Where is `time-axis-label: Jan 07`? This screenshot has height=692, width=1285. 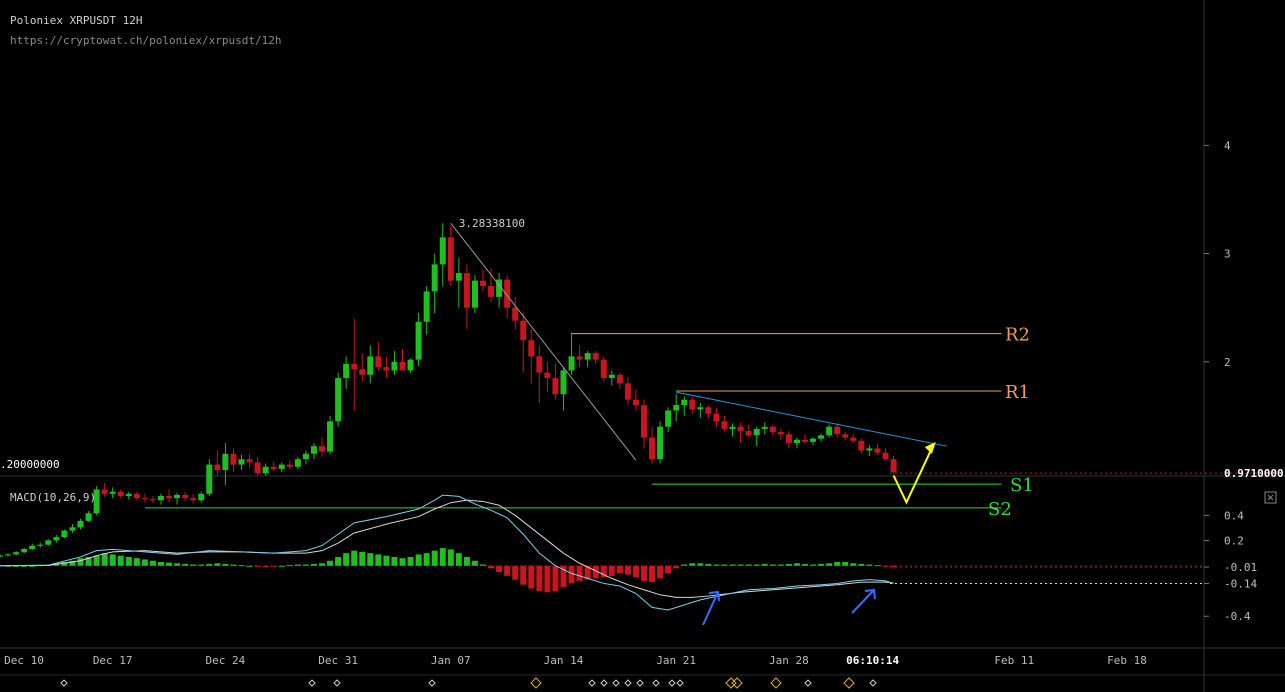
time-axis-label: Jan 07 is located at coordinates (451, 660).